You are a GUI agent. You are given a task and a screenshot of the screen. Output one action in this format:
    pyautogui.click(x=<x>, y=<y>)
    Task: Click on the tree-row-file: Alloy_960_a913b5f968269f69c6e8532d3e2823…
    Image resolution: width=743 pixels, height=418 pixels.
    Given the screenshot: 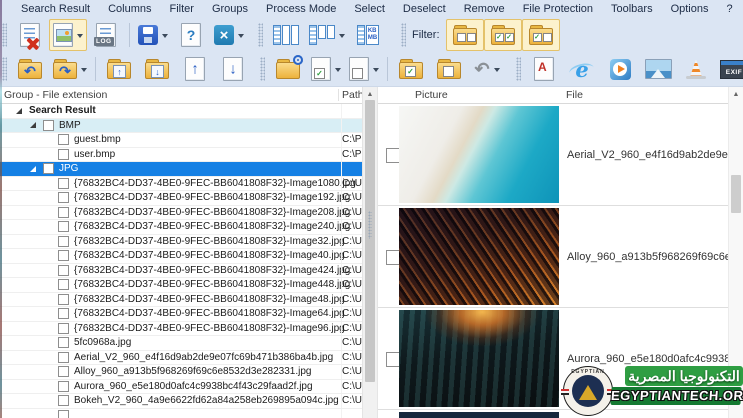 What is the action you would take?
    pyautogui.click(x=181, y=372)
    